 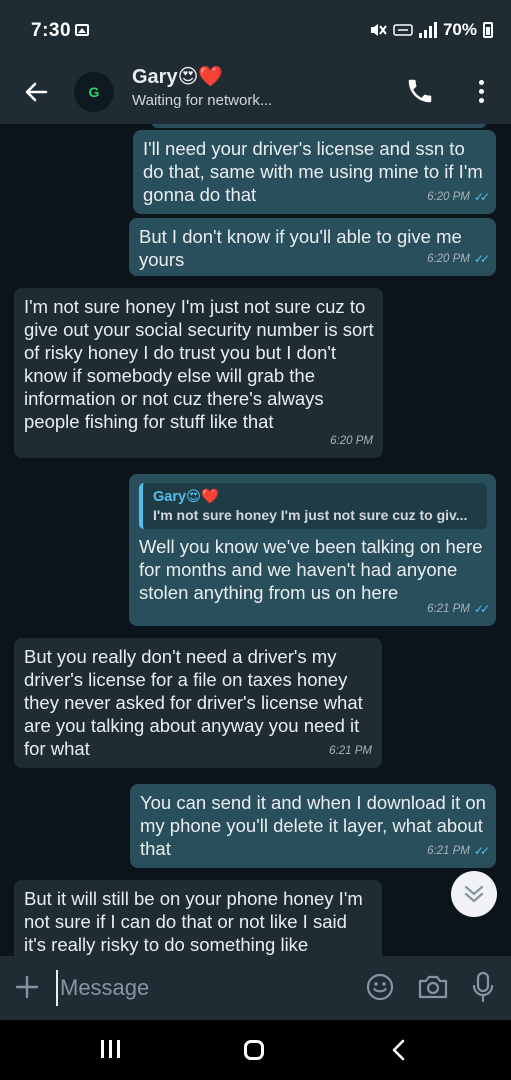 I want to click on clipped-message-edge, so click(x=319, y=126).